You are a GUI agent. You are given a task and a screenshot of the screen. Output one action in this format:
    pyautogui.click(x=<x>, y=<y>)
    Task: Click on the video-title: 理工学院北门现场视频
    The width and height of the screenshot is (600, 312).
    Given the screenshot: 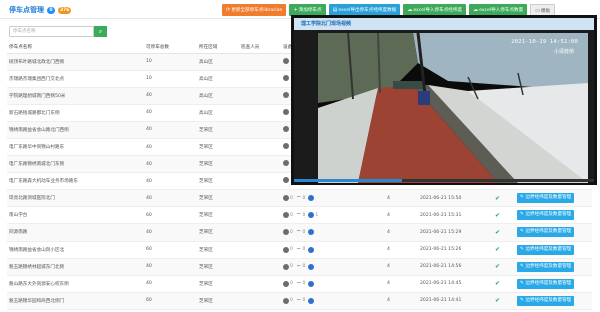 What is the action you would take?
    pyautogui.click(x=444, y=24)
    